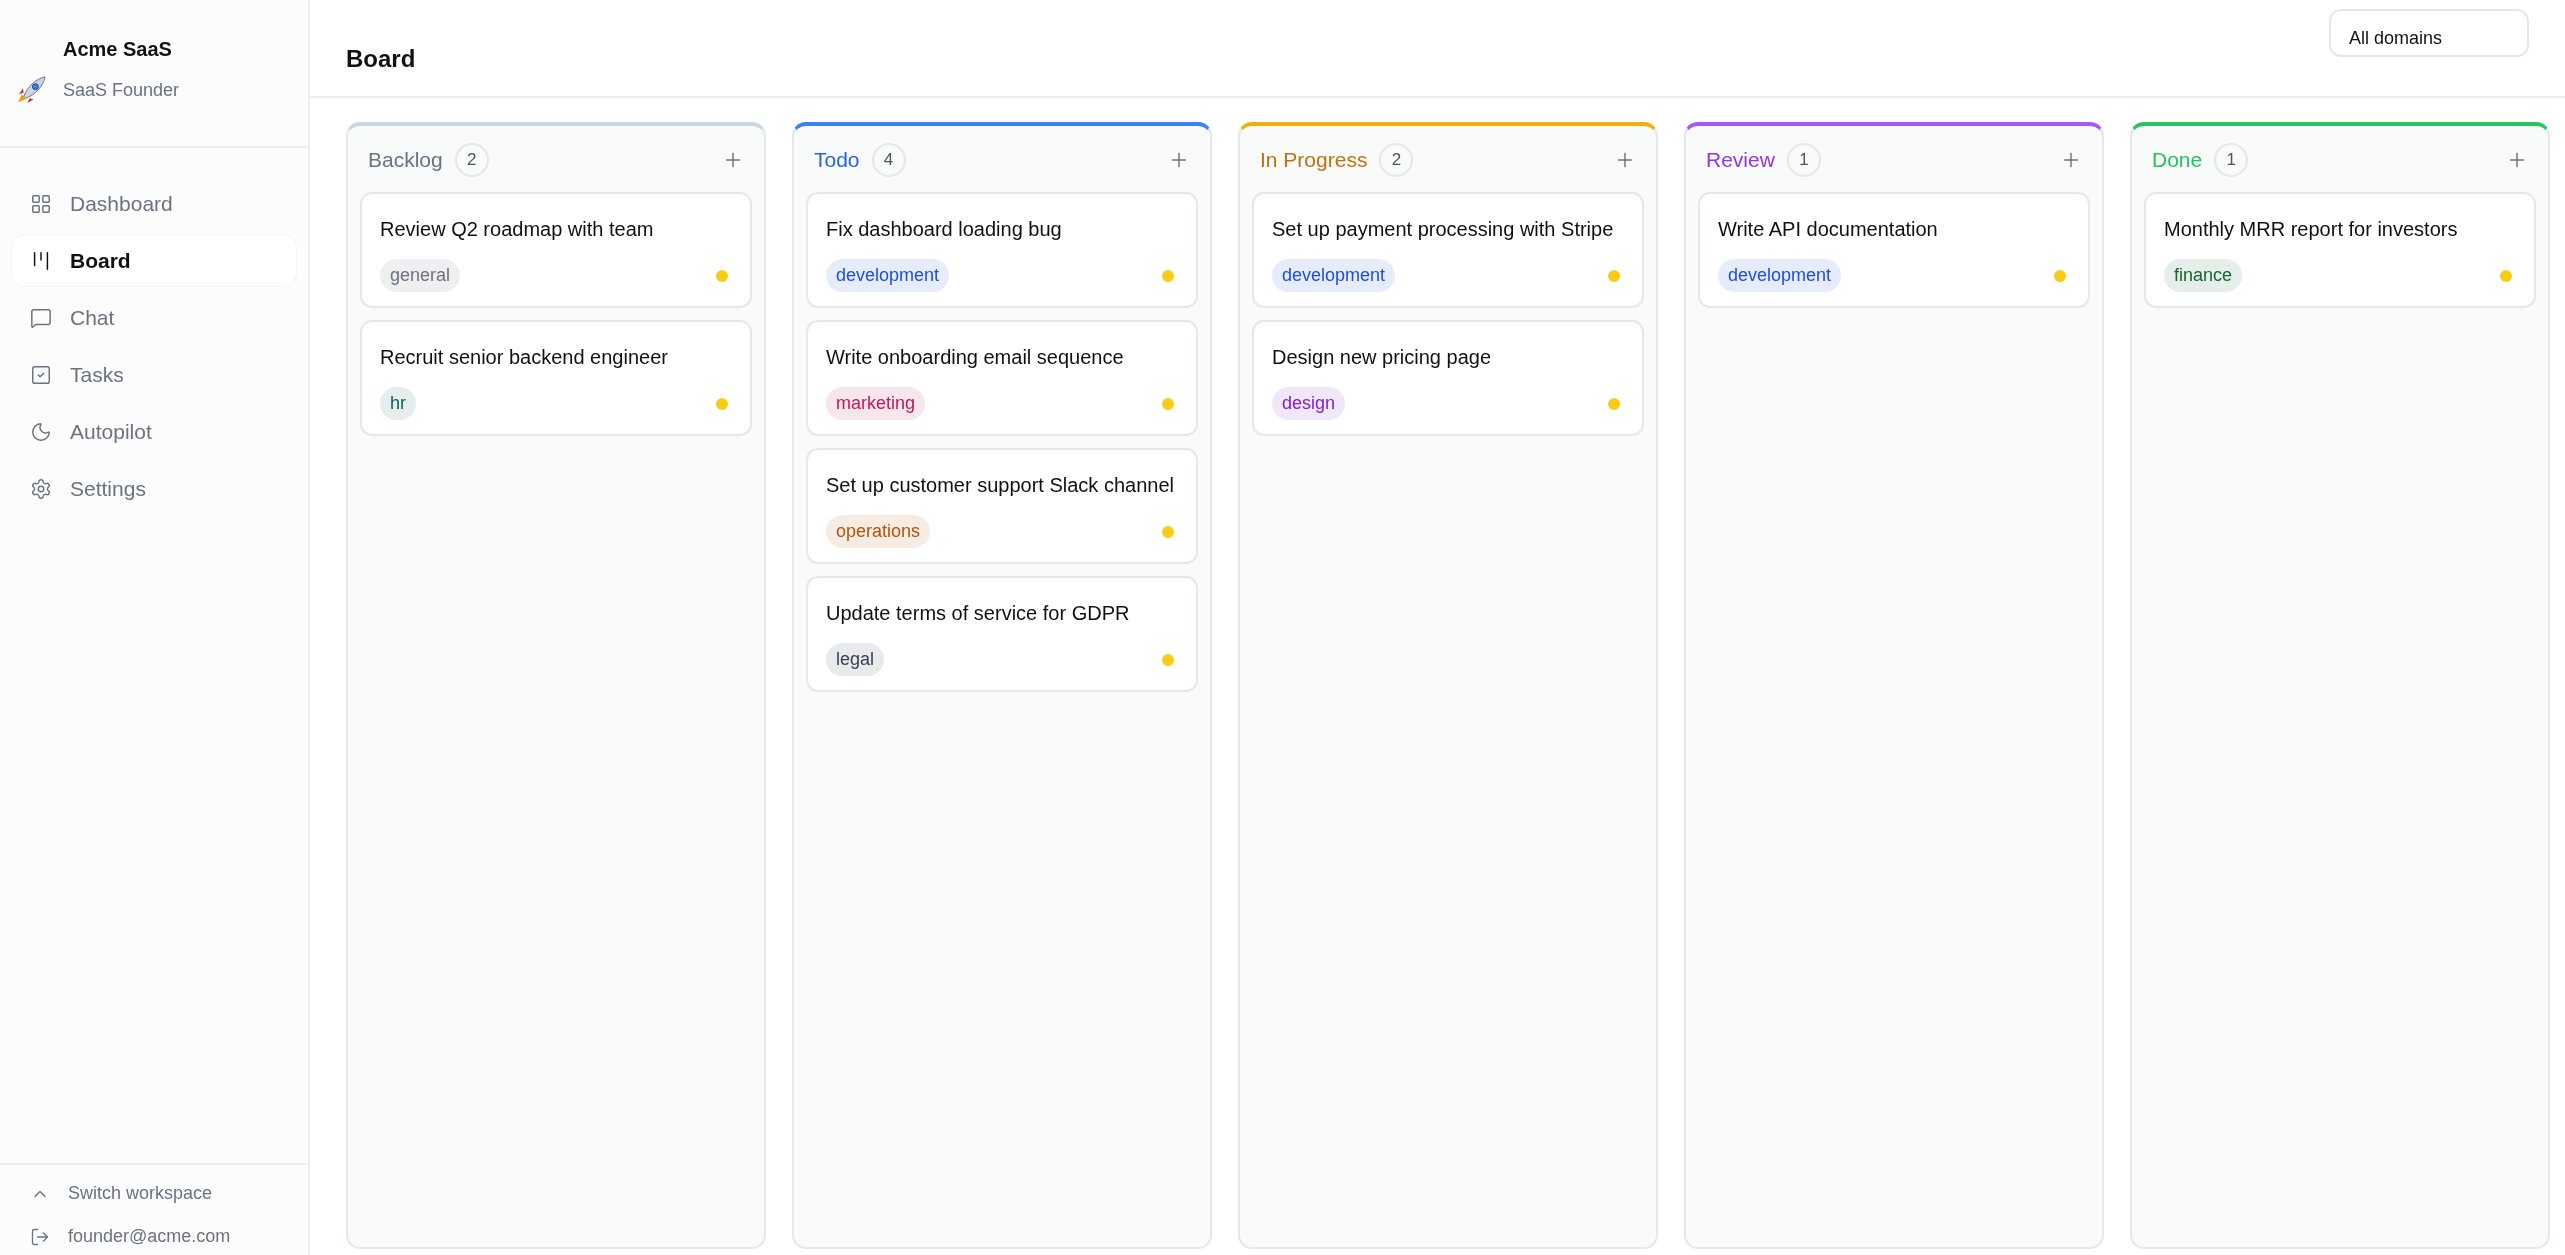  Describe the element at coordinates (154, 203) in the screenshot. I see `nav-item: Dashboard` at that location.